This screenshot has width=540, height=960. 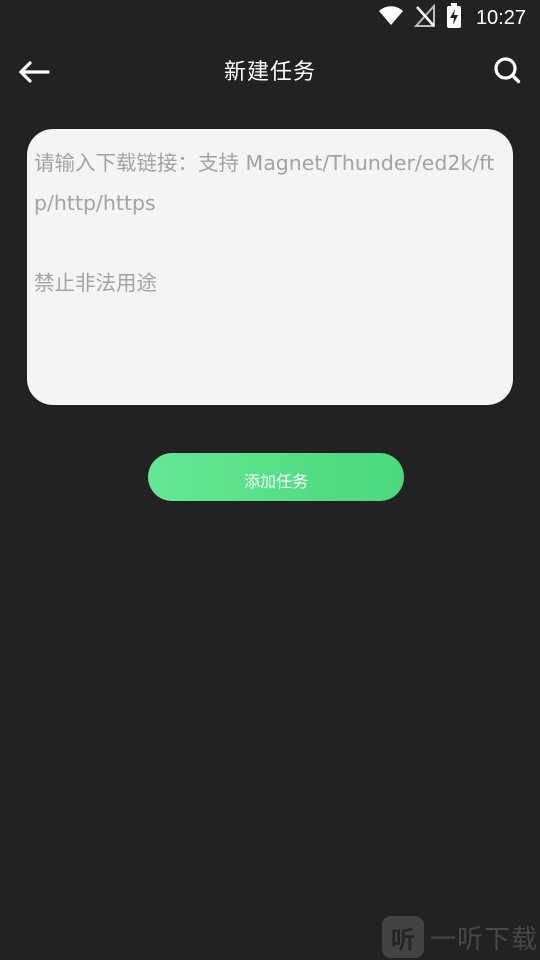 I want to click on watermark: 听 一听下载, so click(x=459, y=937).